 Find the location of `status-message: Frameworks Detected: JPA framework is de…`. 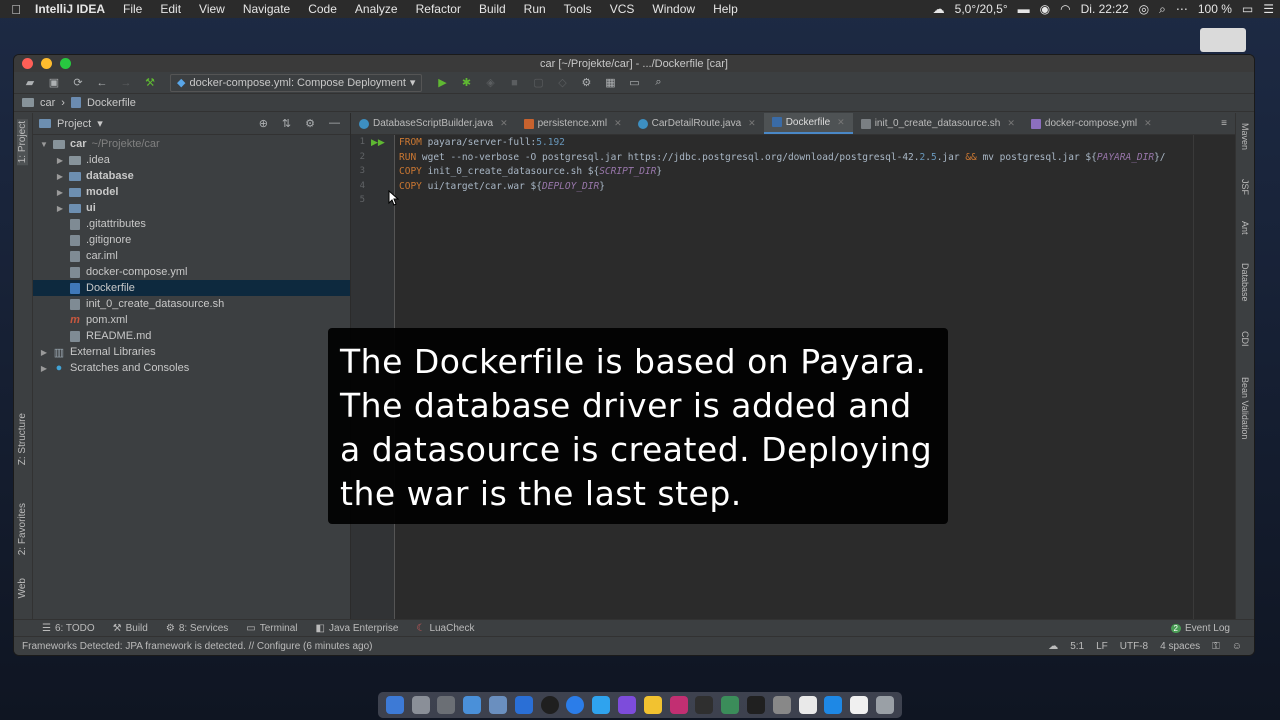

status-message: Frameworks Detected: JPA framework is de… is located at coordinates (197, 646).